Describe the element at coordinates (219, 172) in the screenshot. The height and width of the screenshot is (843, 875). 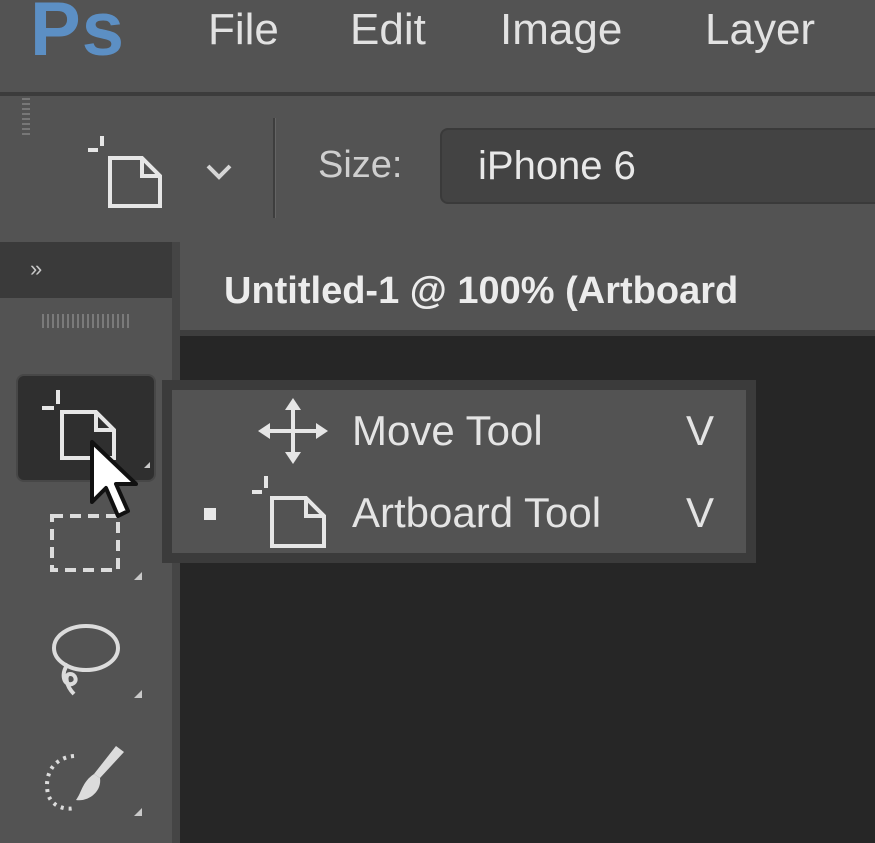
I see `chevron-down-icon` at that location.